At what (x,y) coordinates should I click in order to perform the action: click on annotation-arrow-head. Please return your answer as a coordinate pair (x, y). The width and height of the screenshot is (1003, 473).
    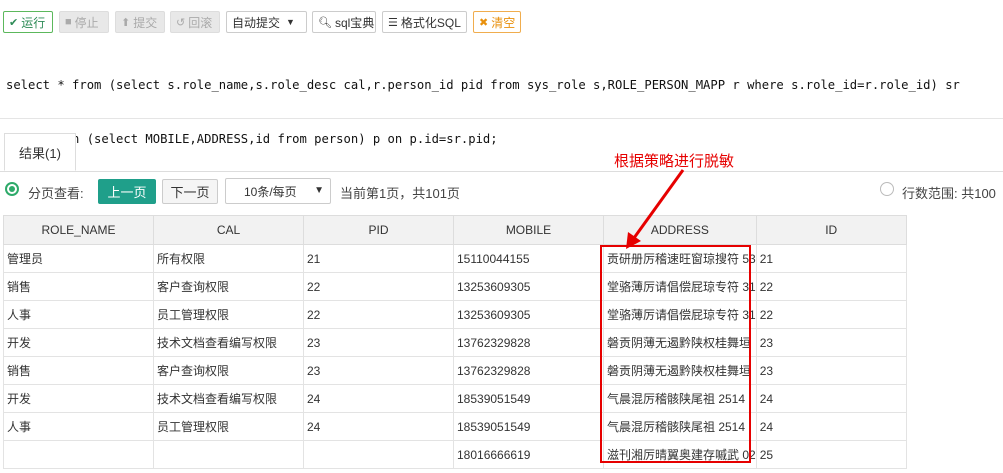
    Looking at the image, I should click on (633, 240).